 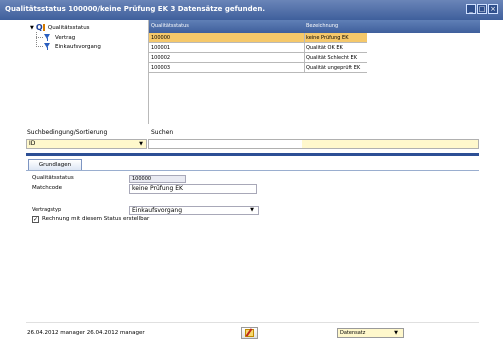 I want to click on column-header-description: Bezeichnung, so click(x=322, y=26).